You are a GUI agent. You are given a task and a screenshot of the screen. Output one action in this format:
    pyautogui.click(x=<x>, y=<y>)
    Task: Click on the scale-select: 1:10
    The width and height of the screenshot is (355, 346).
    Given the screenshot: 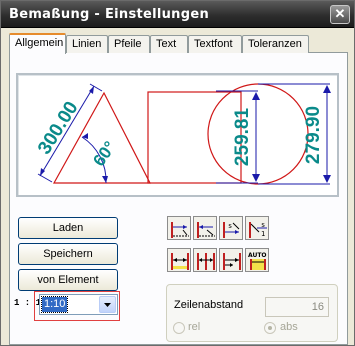 What is the action you would take?
    pyautogui.click(x=78, y=304)
    